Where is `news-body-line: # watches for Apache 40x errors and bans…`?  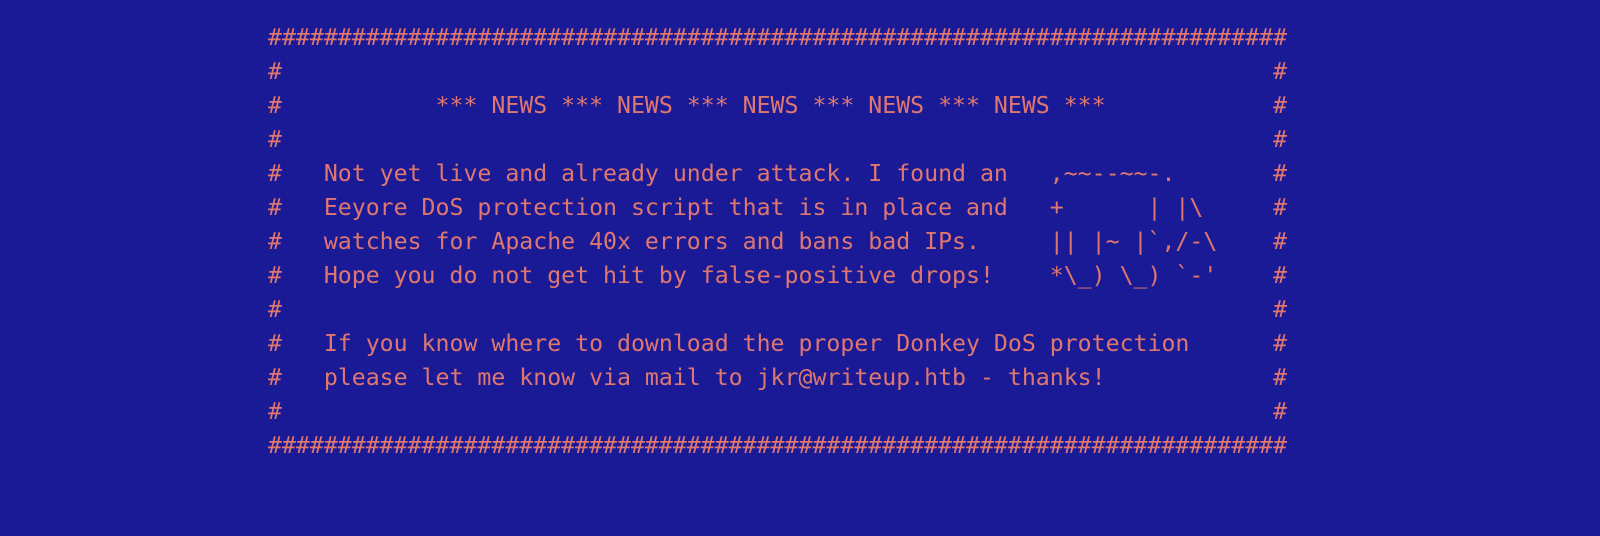
news-body-line: # watches for Apache 40x errors and bans… is located at coordinates (778, 241).